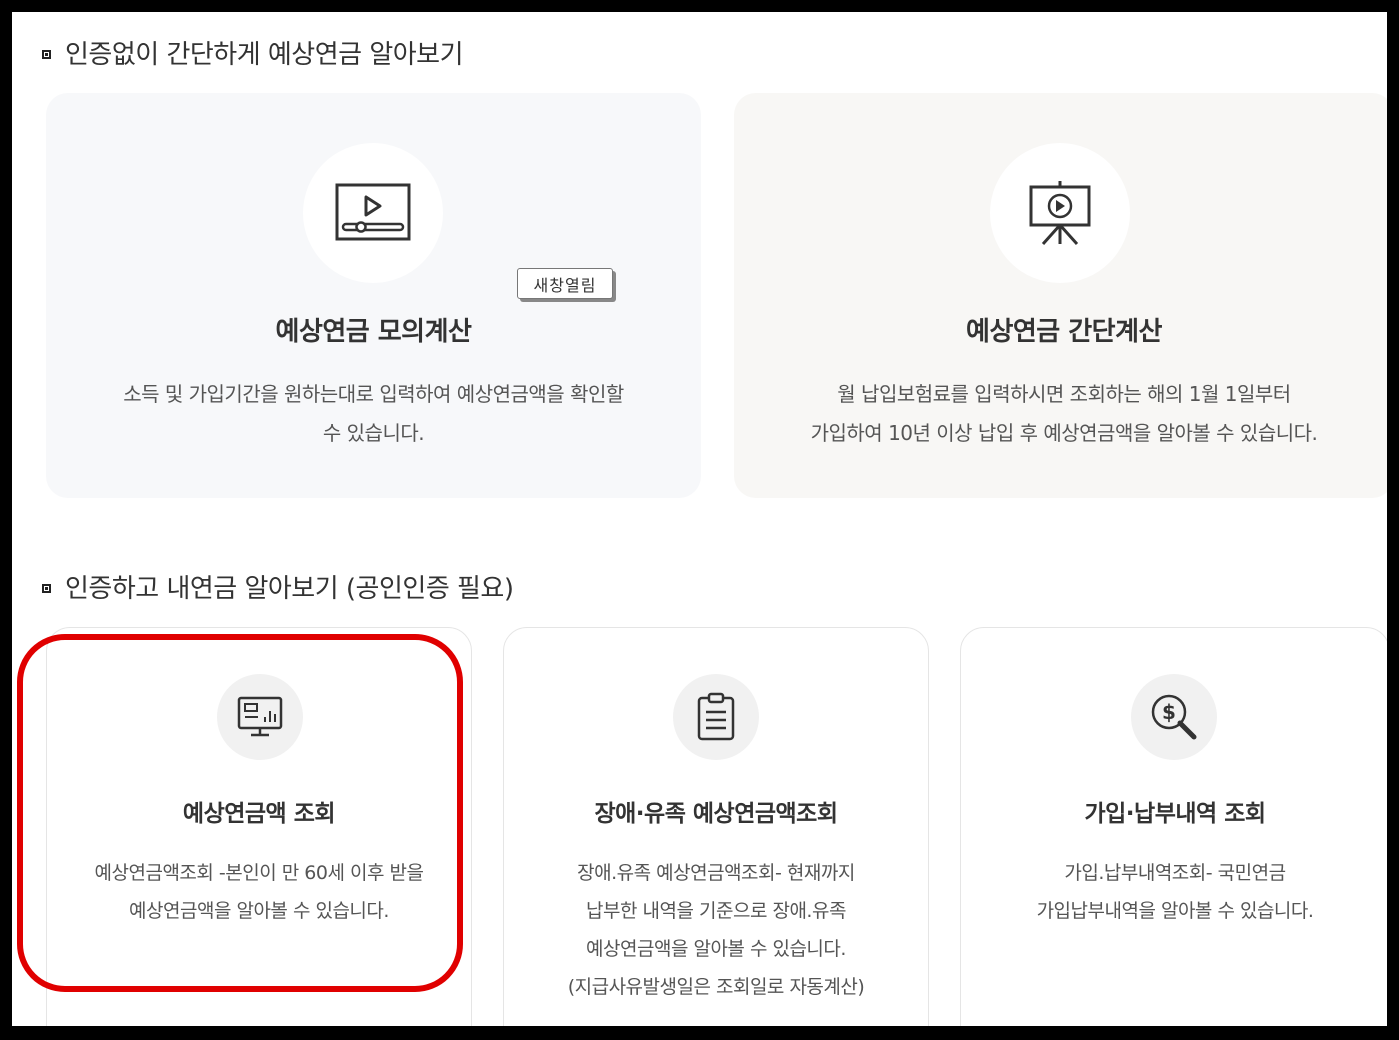  What do you see at coordinates (716, 814) in the screenshot?
I see `card-title: 장애·유족 예상연금액조회` at bounding box center [716, 814].